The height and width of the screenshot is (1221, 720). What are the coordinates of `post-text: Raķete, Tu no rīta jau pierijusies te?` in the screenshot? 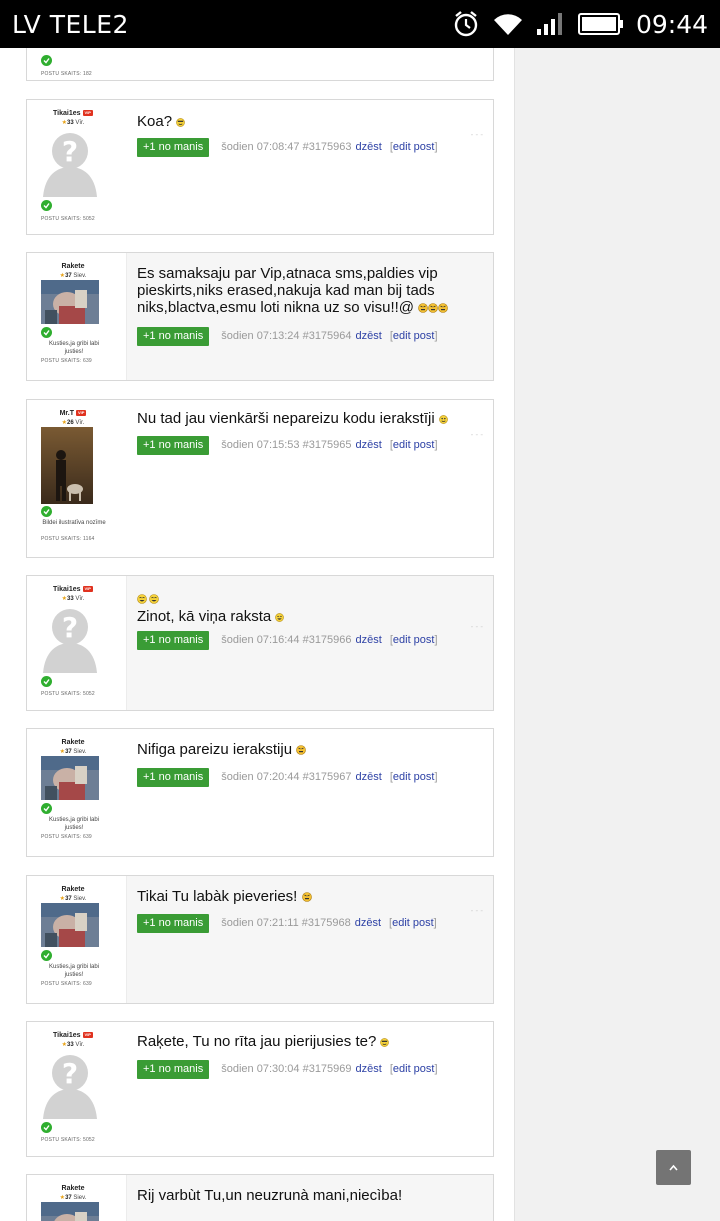 It's located at (307, 1042).